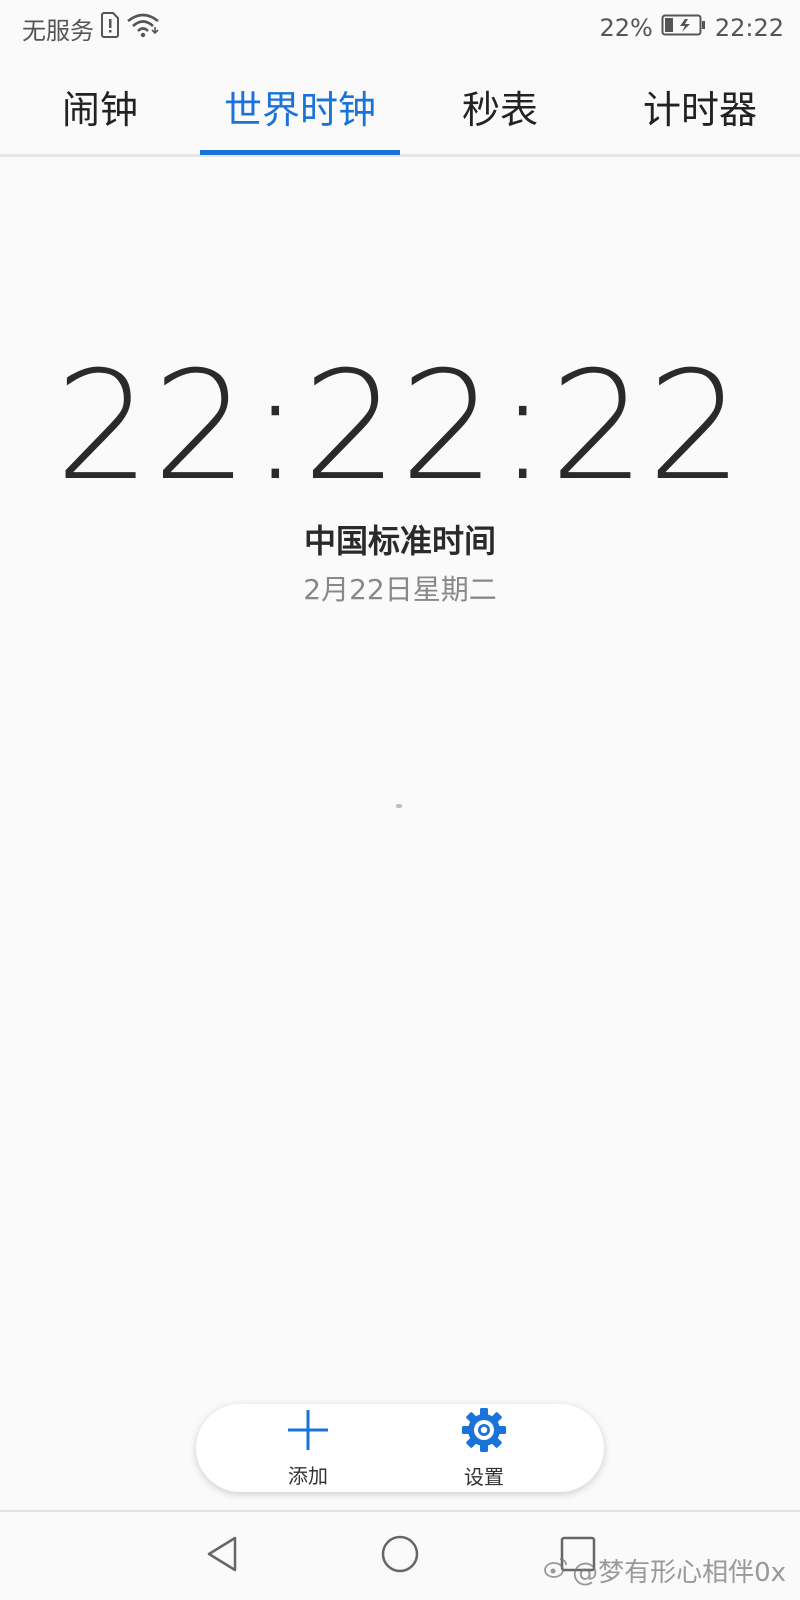  I want to click on tab-bar: 闹钟 世界时钟 秒表 计时器, so click(400, 106).